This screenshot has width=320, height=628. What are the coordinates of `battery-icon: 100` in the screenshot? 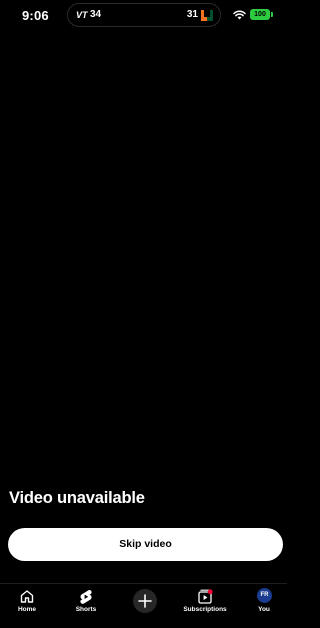 It's located at (261, 14).